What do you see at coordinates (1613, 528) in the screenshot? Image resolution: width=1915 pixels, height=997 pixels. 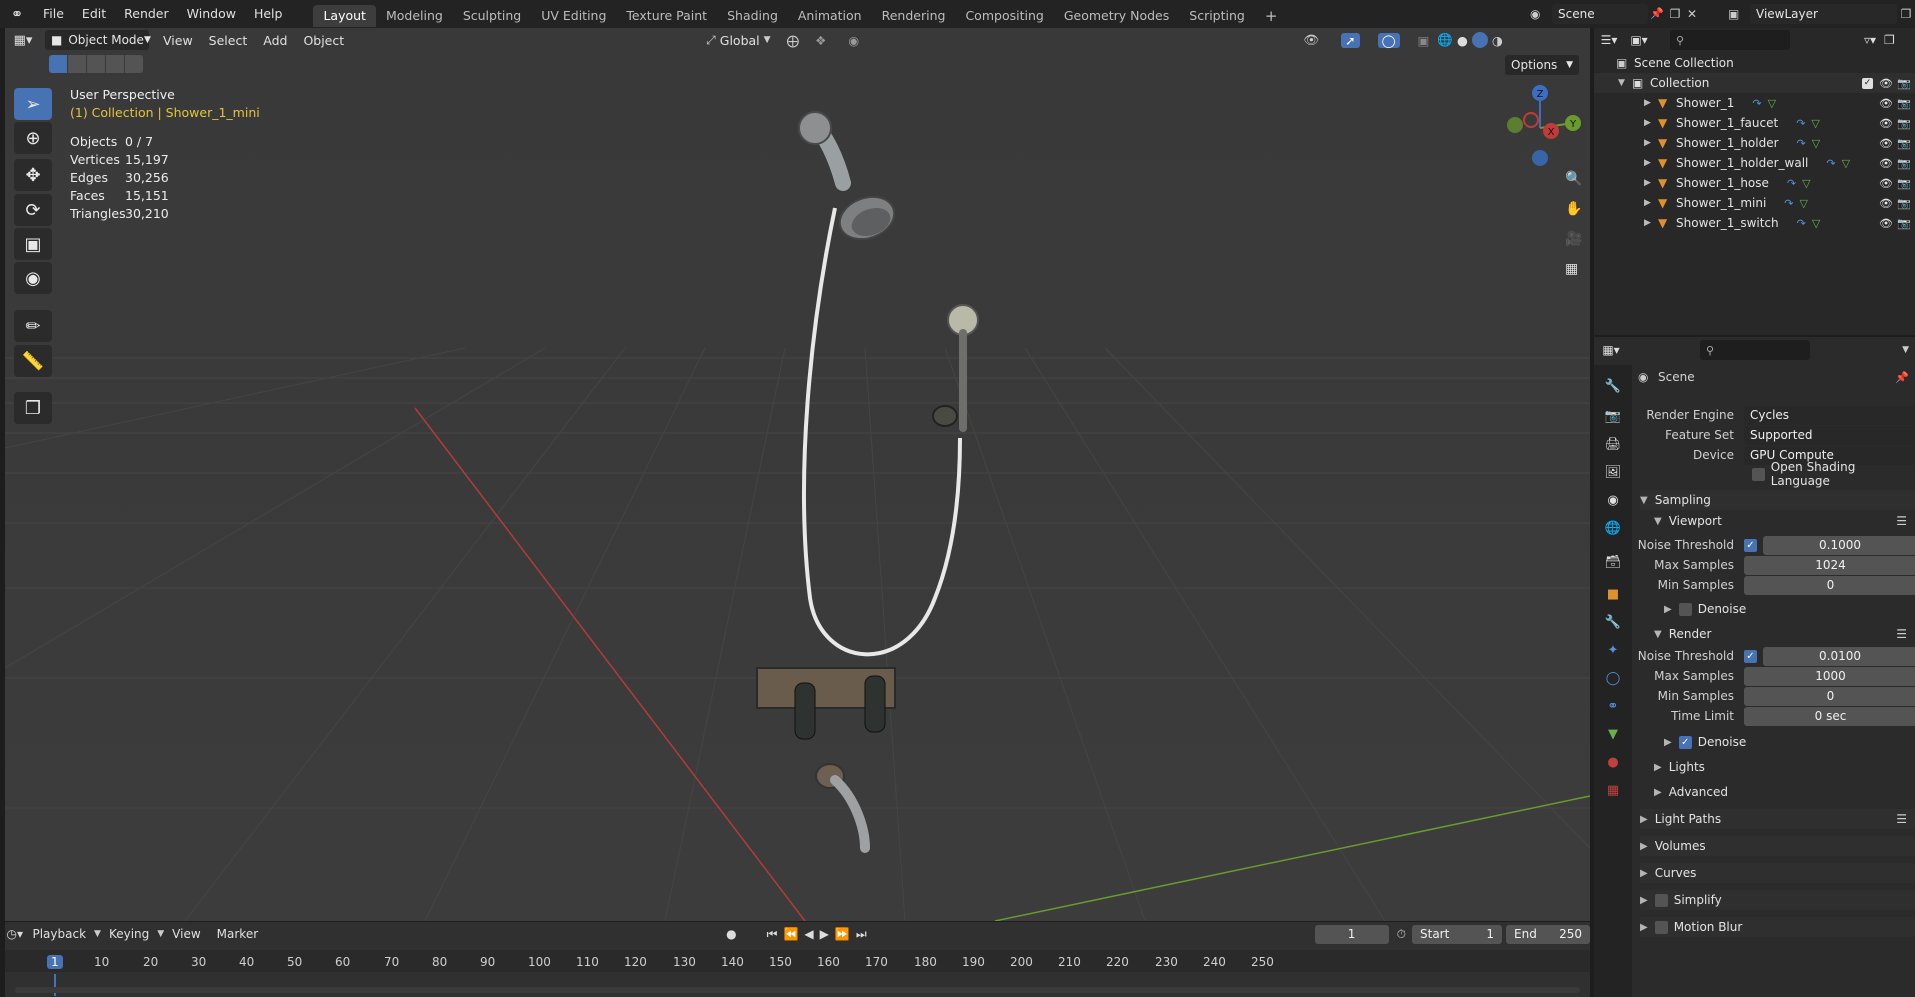 I see `world-tab-icon: 🌐` at bounding box center [1613, 528].